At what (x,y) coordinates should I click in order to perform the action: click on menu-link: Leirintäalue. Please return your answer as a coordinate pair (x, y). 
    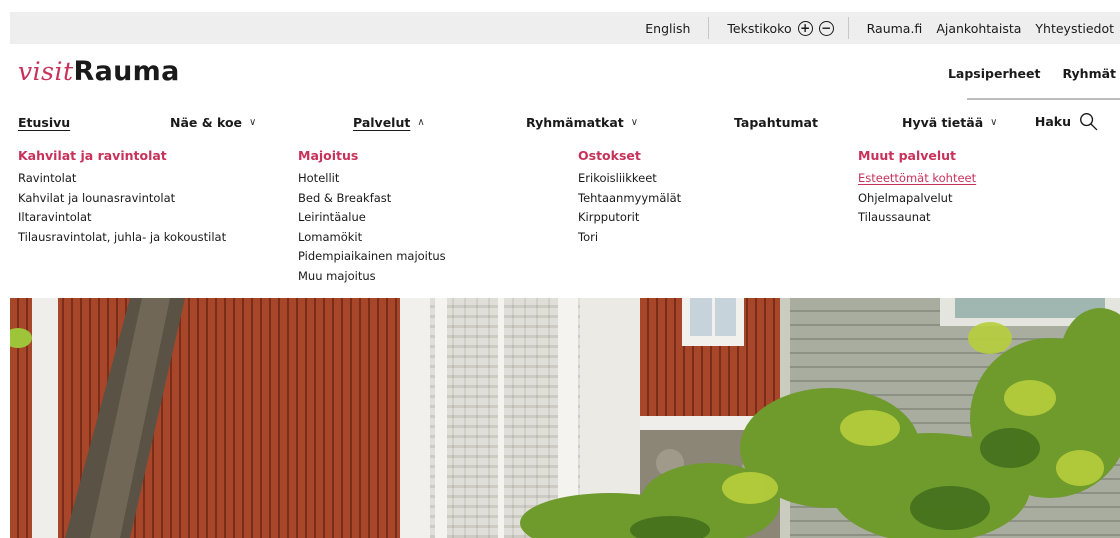
    Looking at the image, I should click on (372, 218).